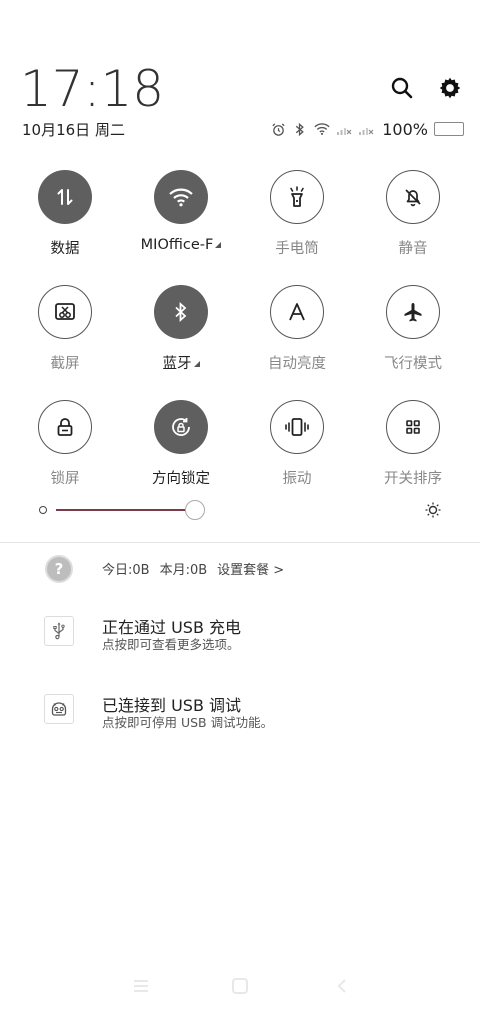 The width and height of the screenshot is (480, 1013). Describe the element at coordinates (246, 510) in the screenshot. I see `brightness-slider` at that location.